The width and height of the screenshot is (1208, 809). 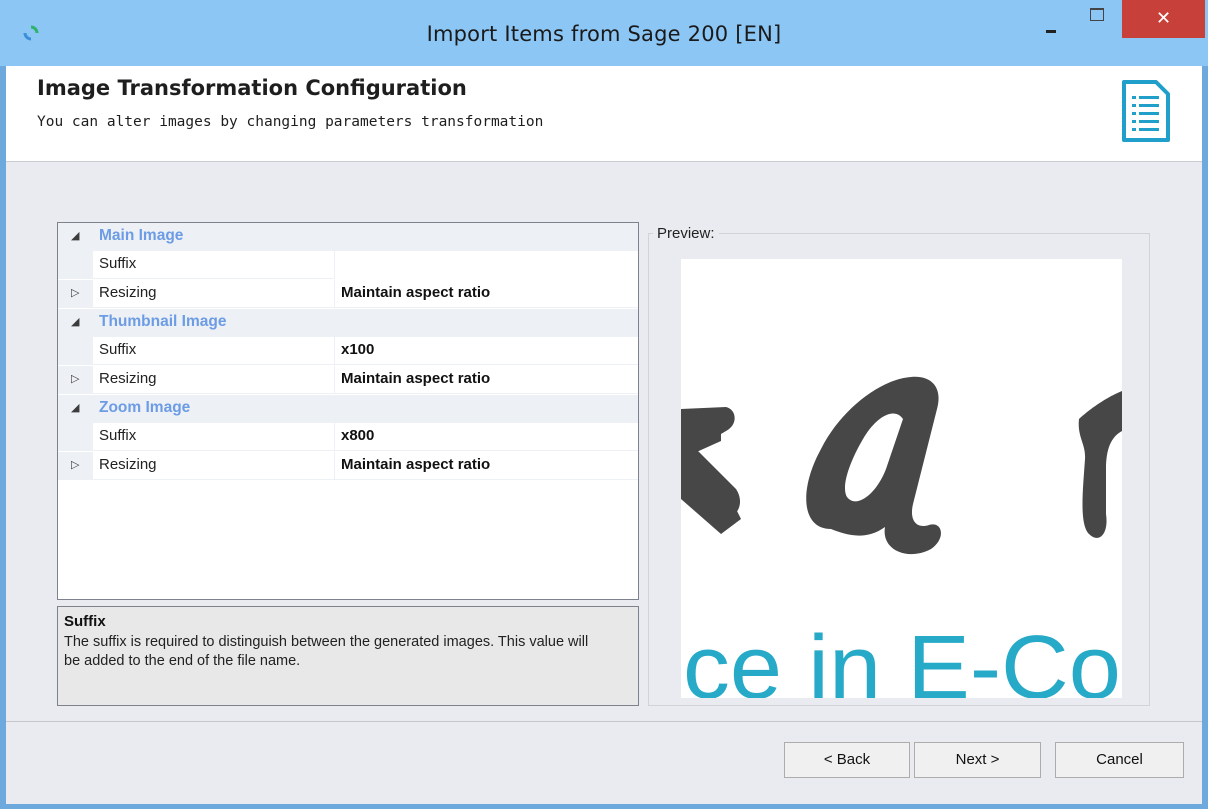 I want to click on property-row-thumbnail-resizing: ▷ Resizing Maintain aspect ratio, so click(x=348, y=380).